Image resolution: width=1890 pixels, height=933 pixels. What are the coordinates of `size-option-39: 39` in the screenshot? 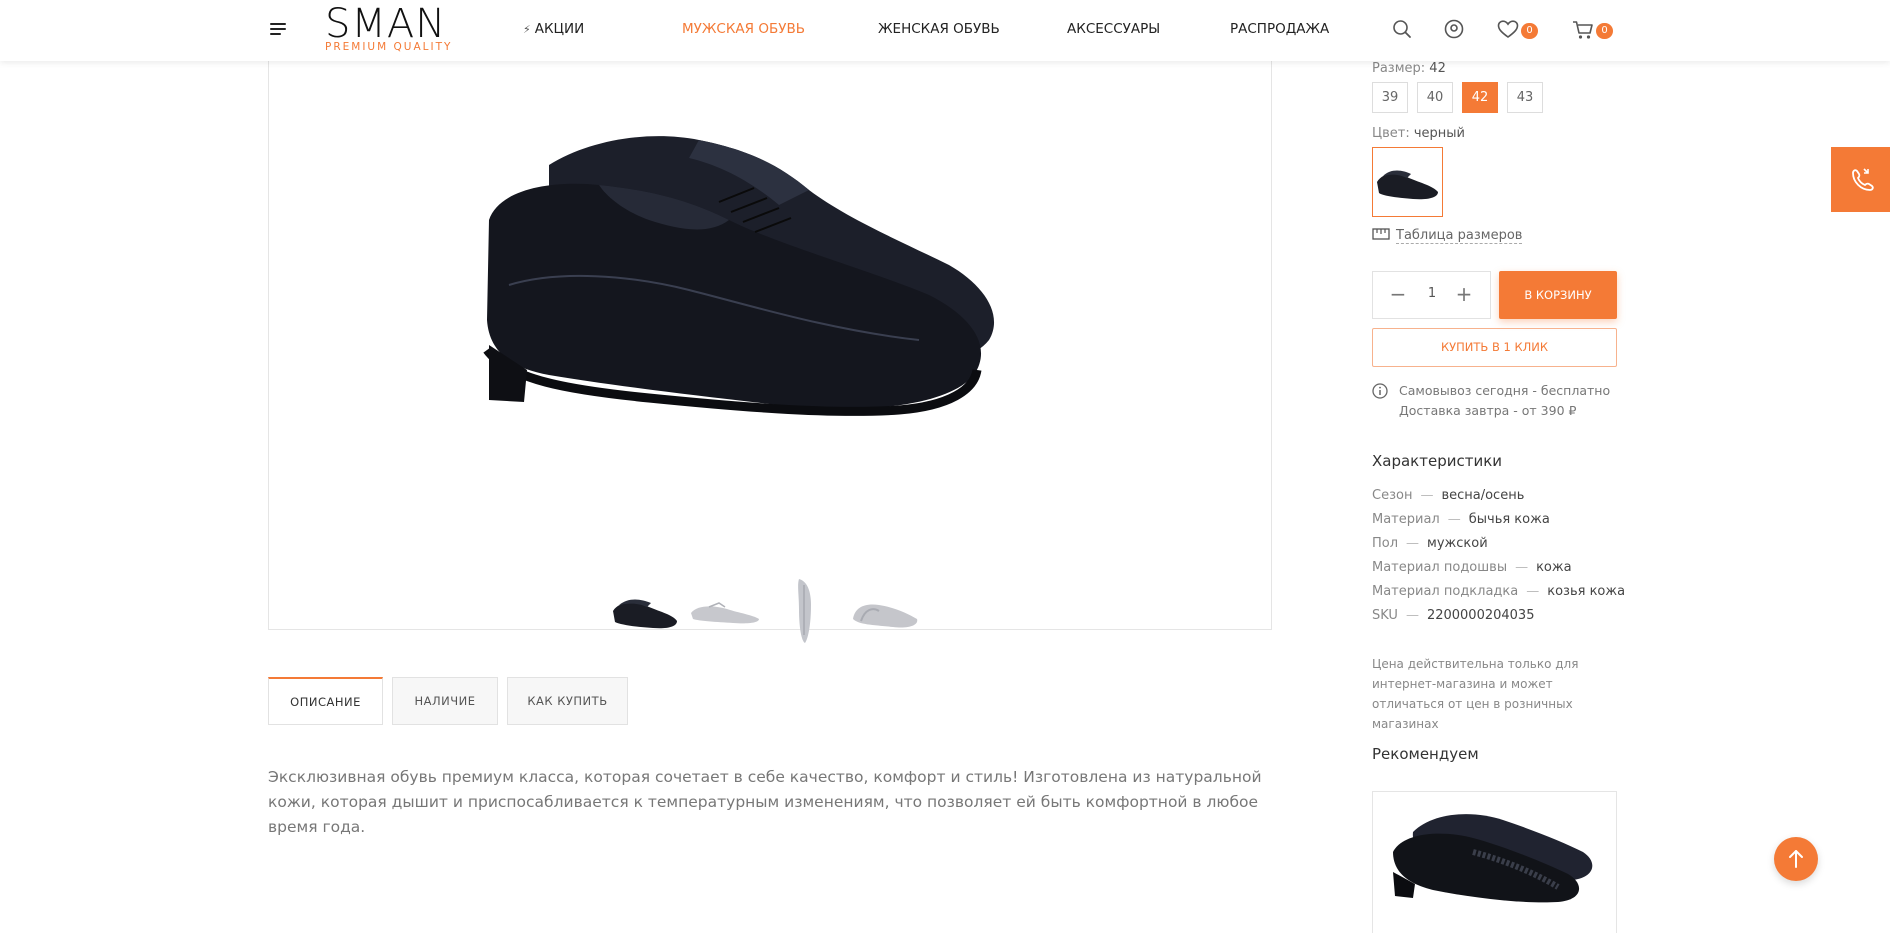 It's located at (1390, 97).